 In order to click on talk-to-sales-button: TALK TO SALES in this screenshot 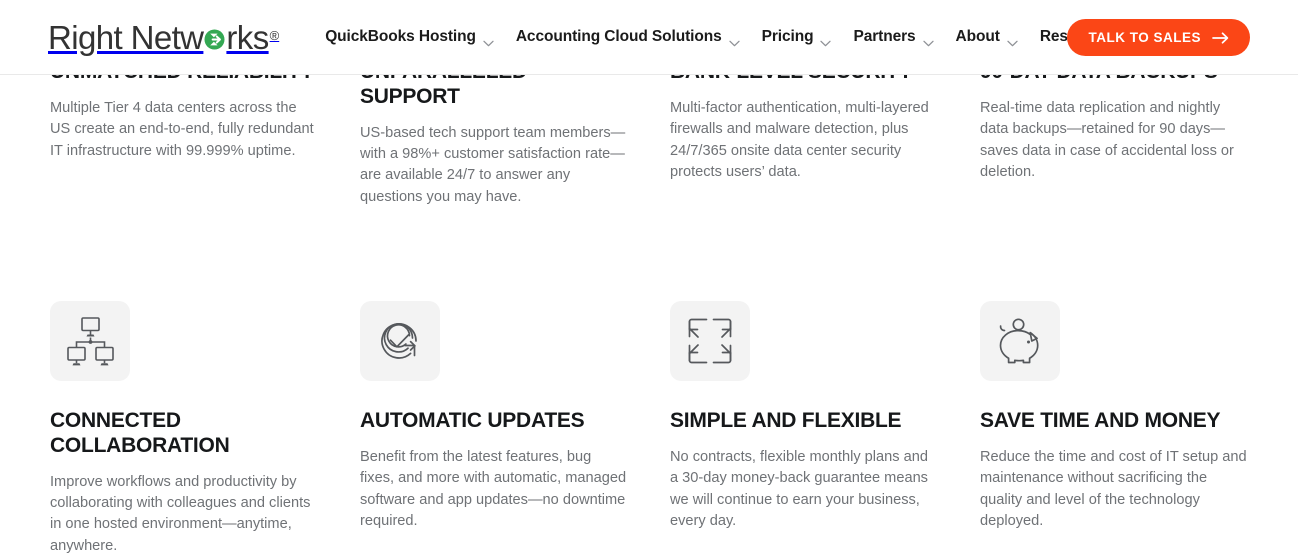, I will do `click(1158, 37)`.